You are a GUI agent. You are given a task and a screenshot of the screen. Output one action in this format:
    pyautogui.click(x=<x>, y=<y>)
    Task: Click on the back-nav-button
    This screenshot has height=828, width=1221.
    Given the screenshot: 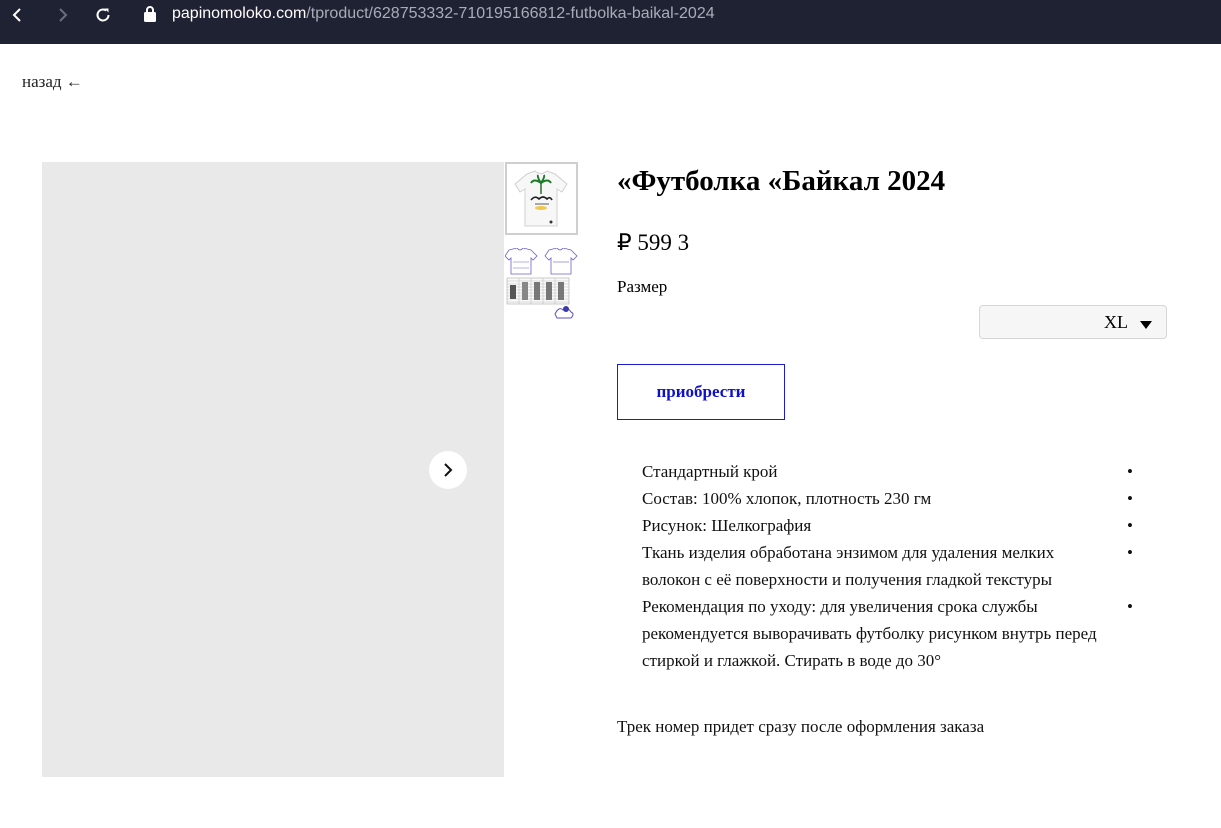 What is the action you would take?
    pyautogui.click(x=17, y=15)
    